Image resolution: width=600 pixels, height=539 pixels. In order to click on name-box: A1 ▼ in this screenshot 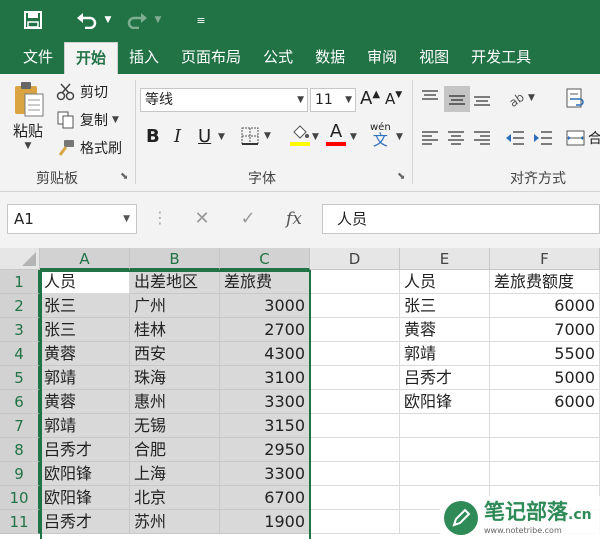, I will do `click(72, 219)`.